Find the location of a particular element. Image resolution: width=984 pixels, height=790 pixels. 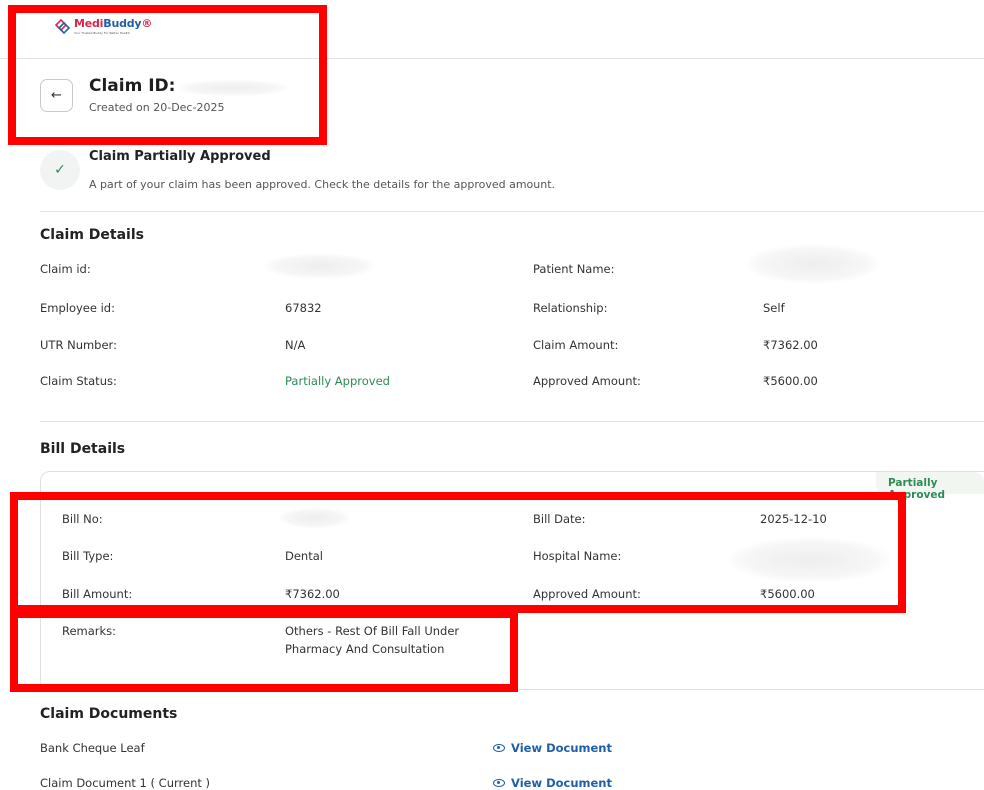

claim-amount-label: Claim Amount: is located at coordinates (576, 345).